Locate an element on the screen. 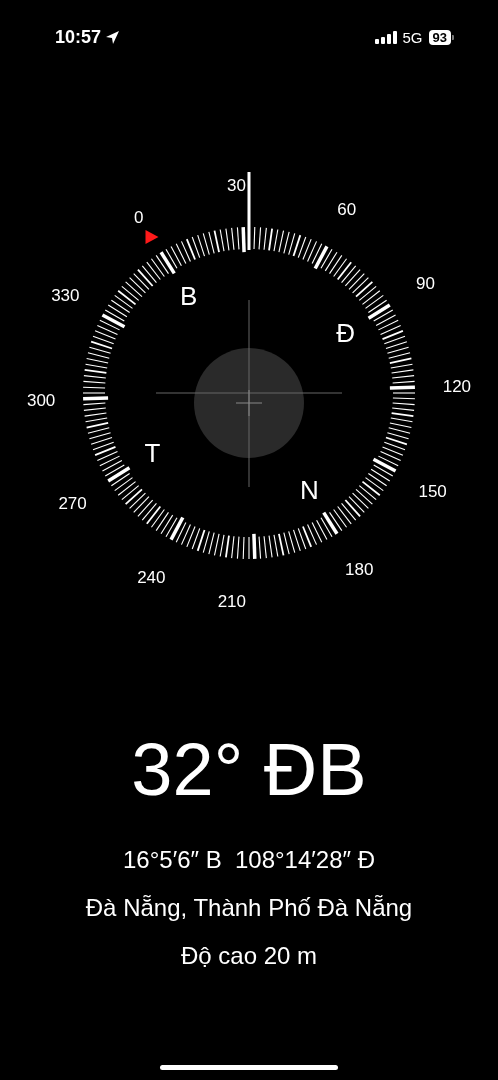 This screenshot has height=1080, width=498. network-type: 5G is located at coordinates (412, 37).